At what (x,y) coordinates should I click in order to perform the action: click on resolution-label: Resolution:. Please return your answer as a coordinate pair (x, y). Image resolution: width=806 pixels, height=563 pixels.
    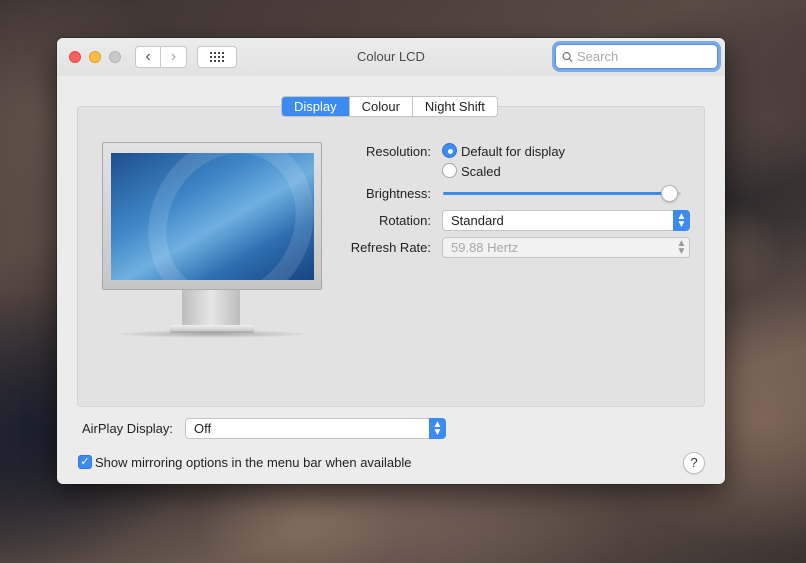
    Looking at the image, I should click on (398, 151).